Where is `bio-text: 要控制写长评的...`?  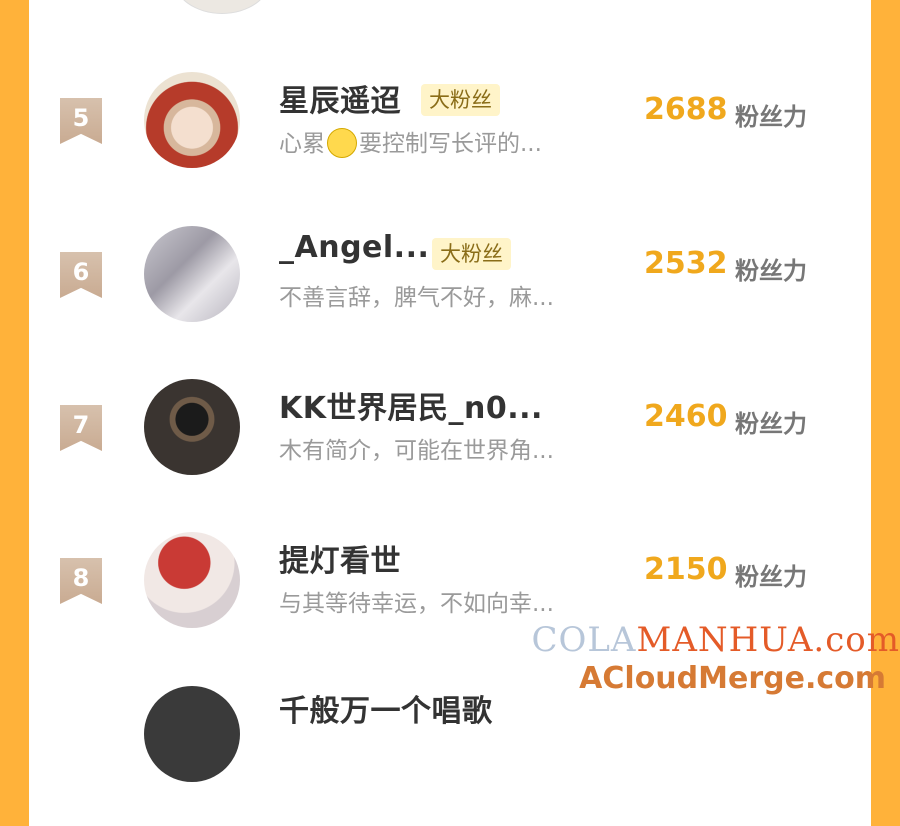
bio-text: 要控制写长评的... is located at coordinates (450, 144).